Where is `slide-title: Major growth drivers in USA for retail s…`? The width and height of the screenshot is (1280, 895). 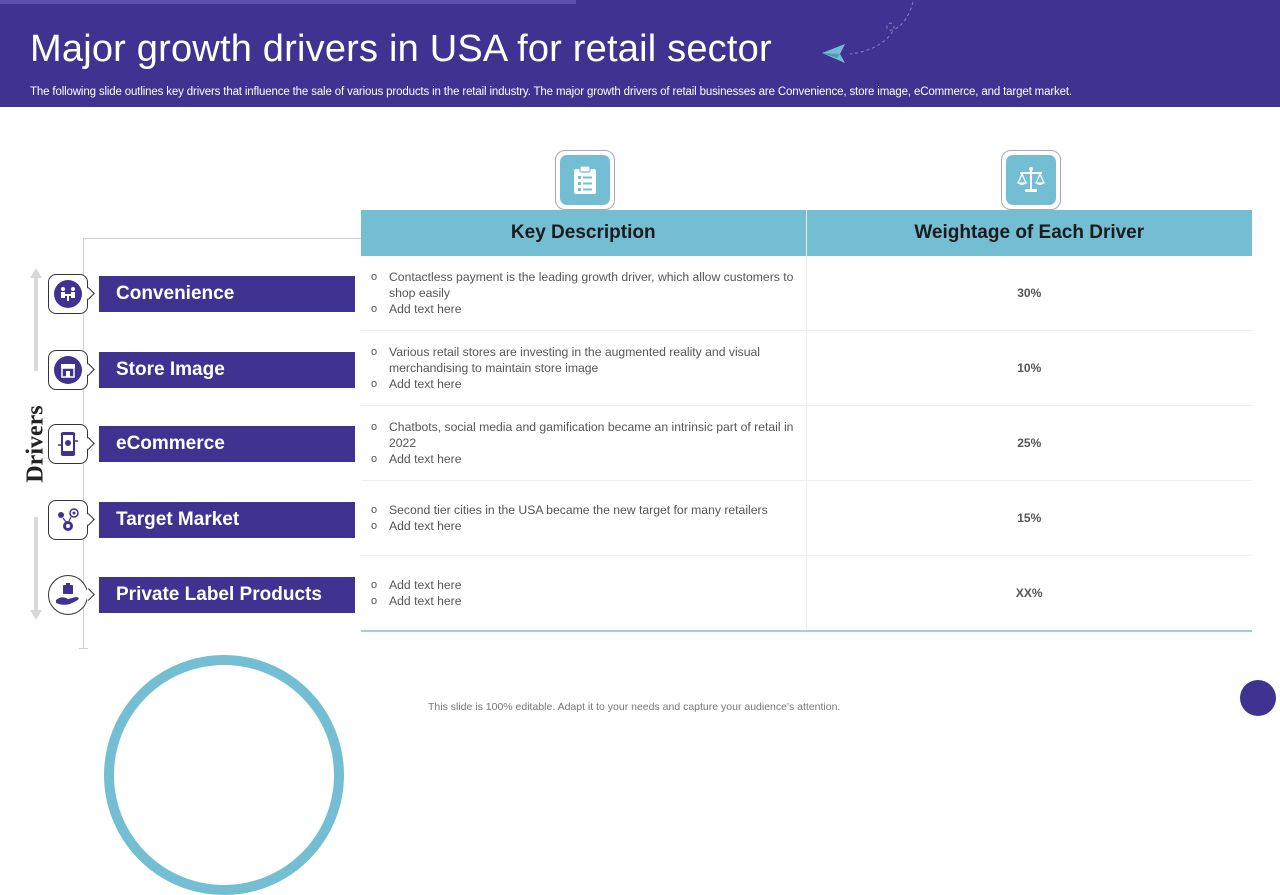 slide-title: Major growth drivers in USA for retail s… is located at coordinates (401, 49).